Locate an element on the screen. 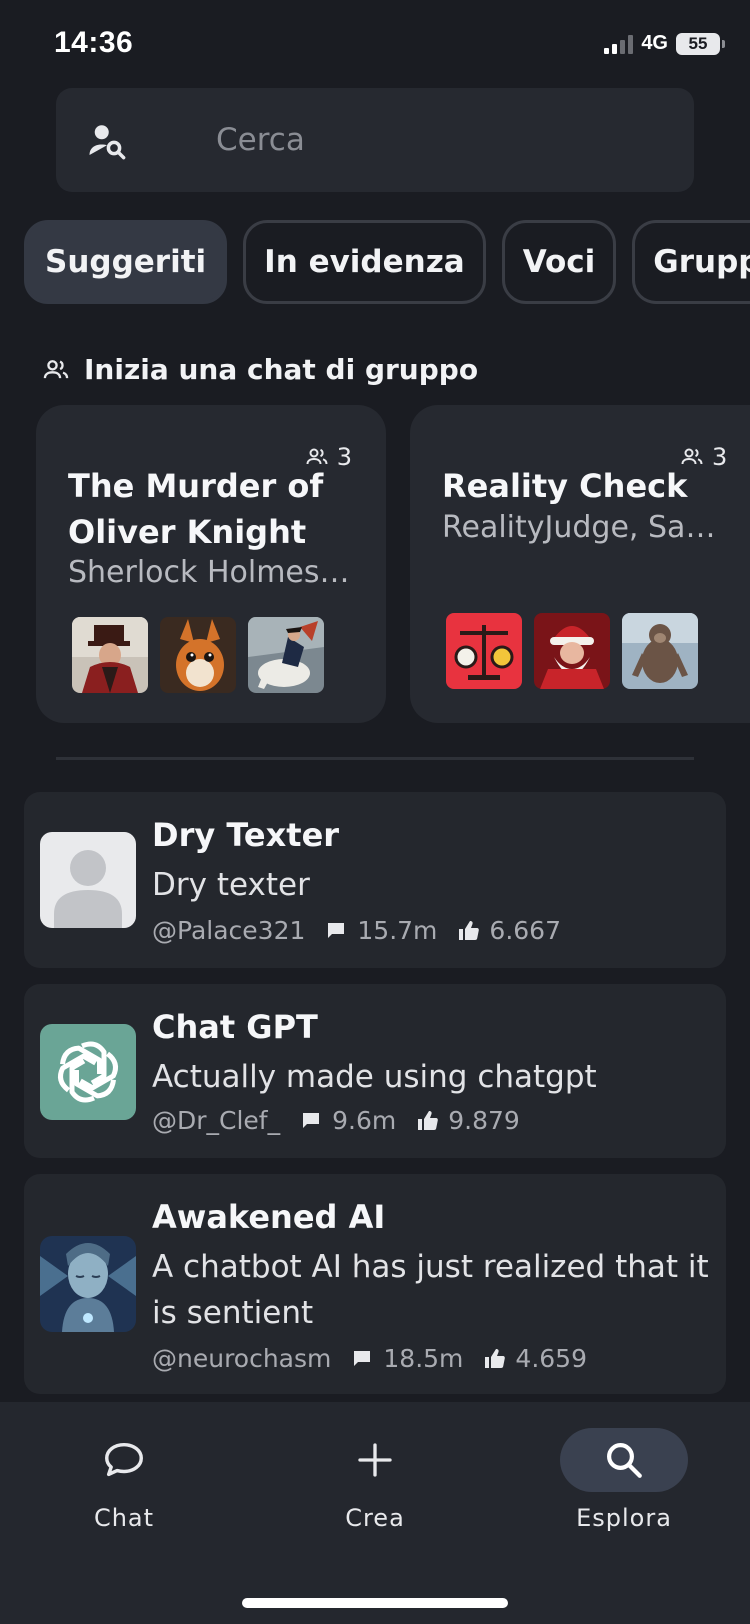  chat-count: 18.5m is located at coordinates (423, 1358).